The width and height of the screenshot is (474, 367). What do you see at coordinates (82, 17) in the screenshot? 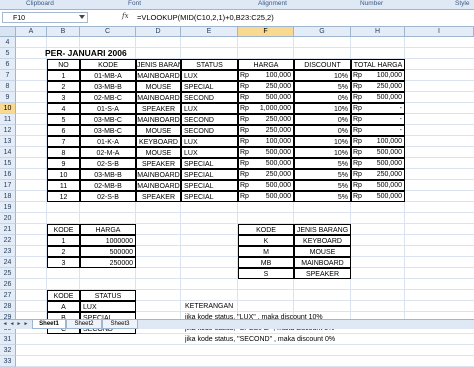
I see `name-box-dropdown-icon` at bounding box center [82, 17].